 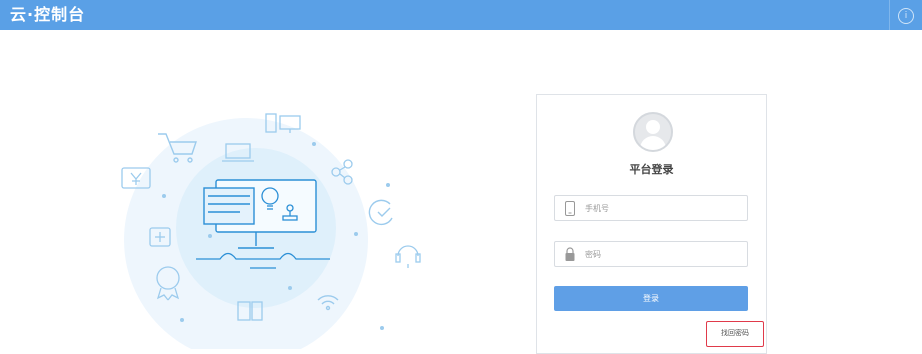 I want to click on user-avatar-icon, so click(x=653, y=132).